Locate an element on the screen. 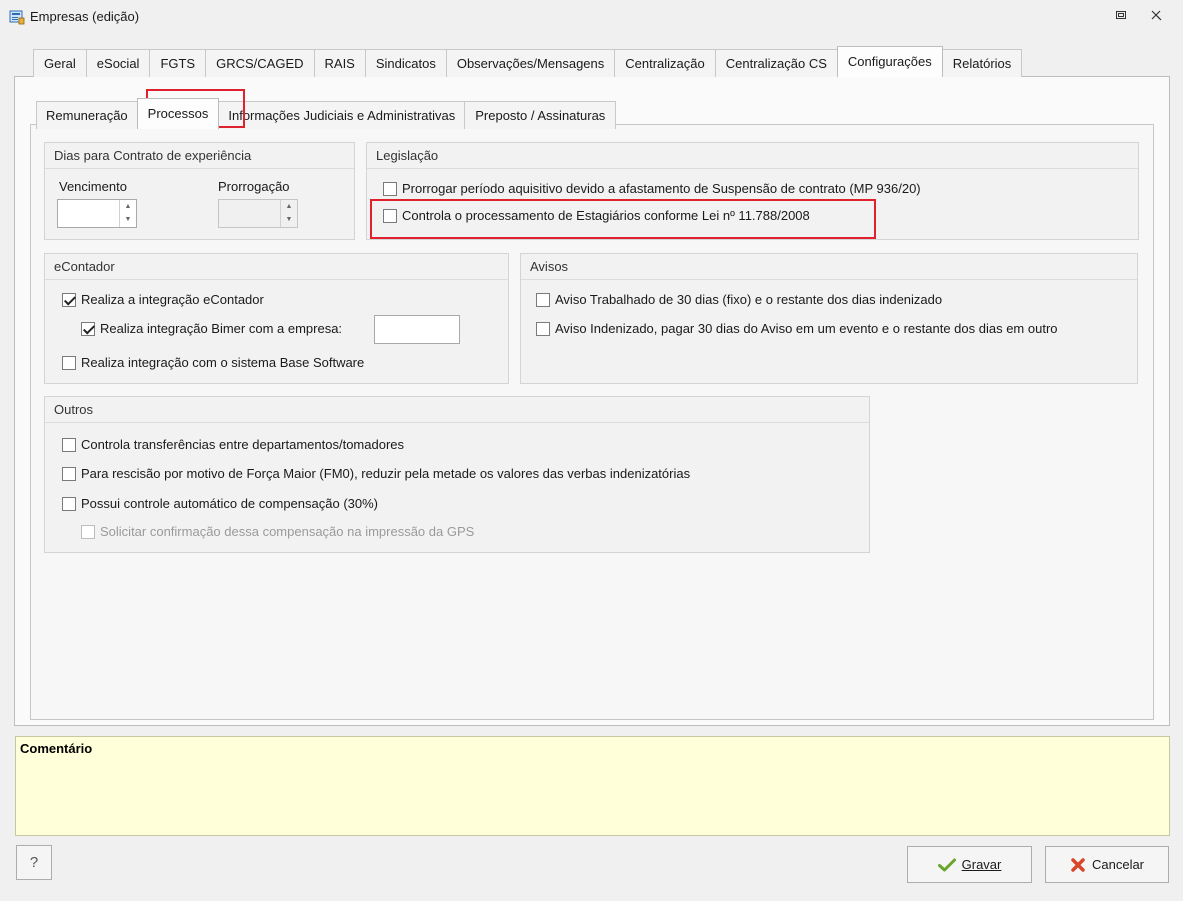  tab-geral: Geral is located at coordinates (60, 63).